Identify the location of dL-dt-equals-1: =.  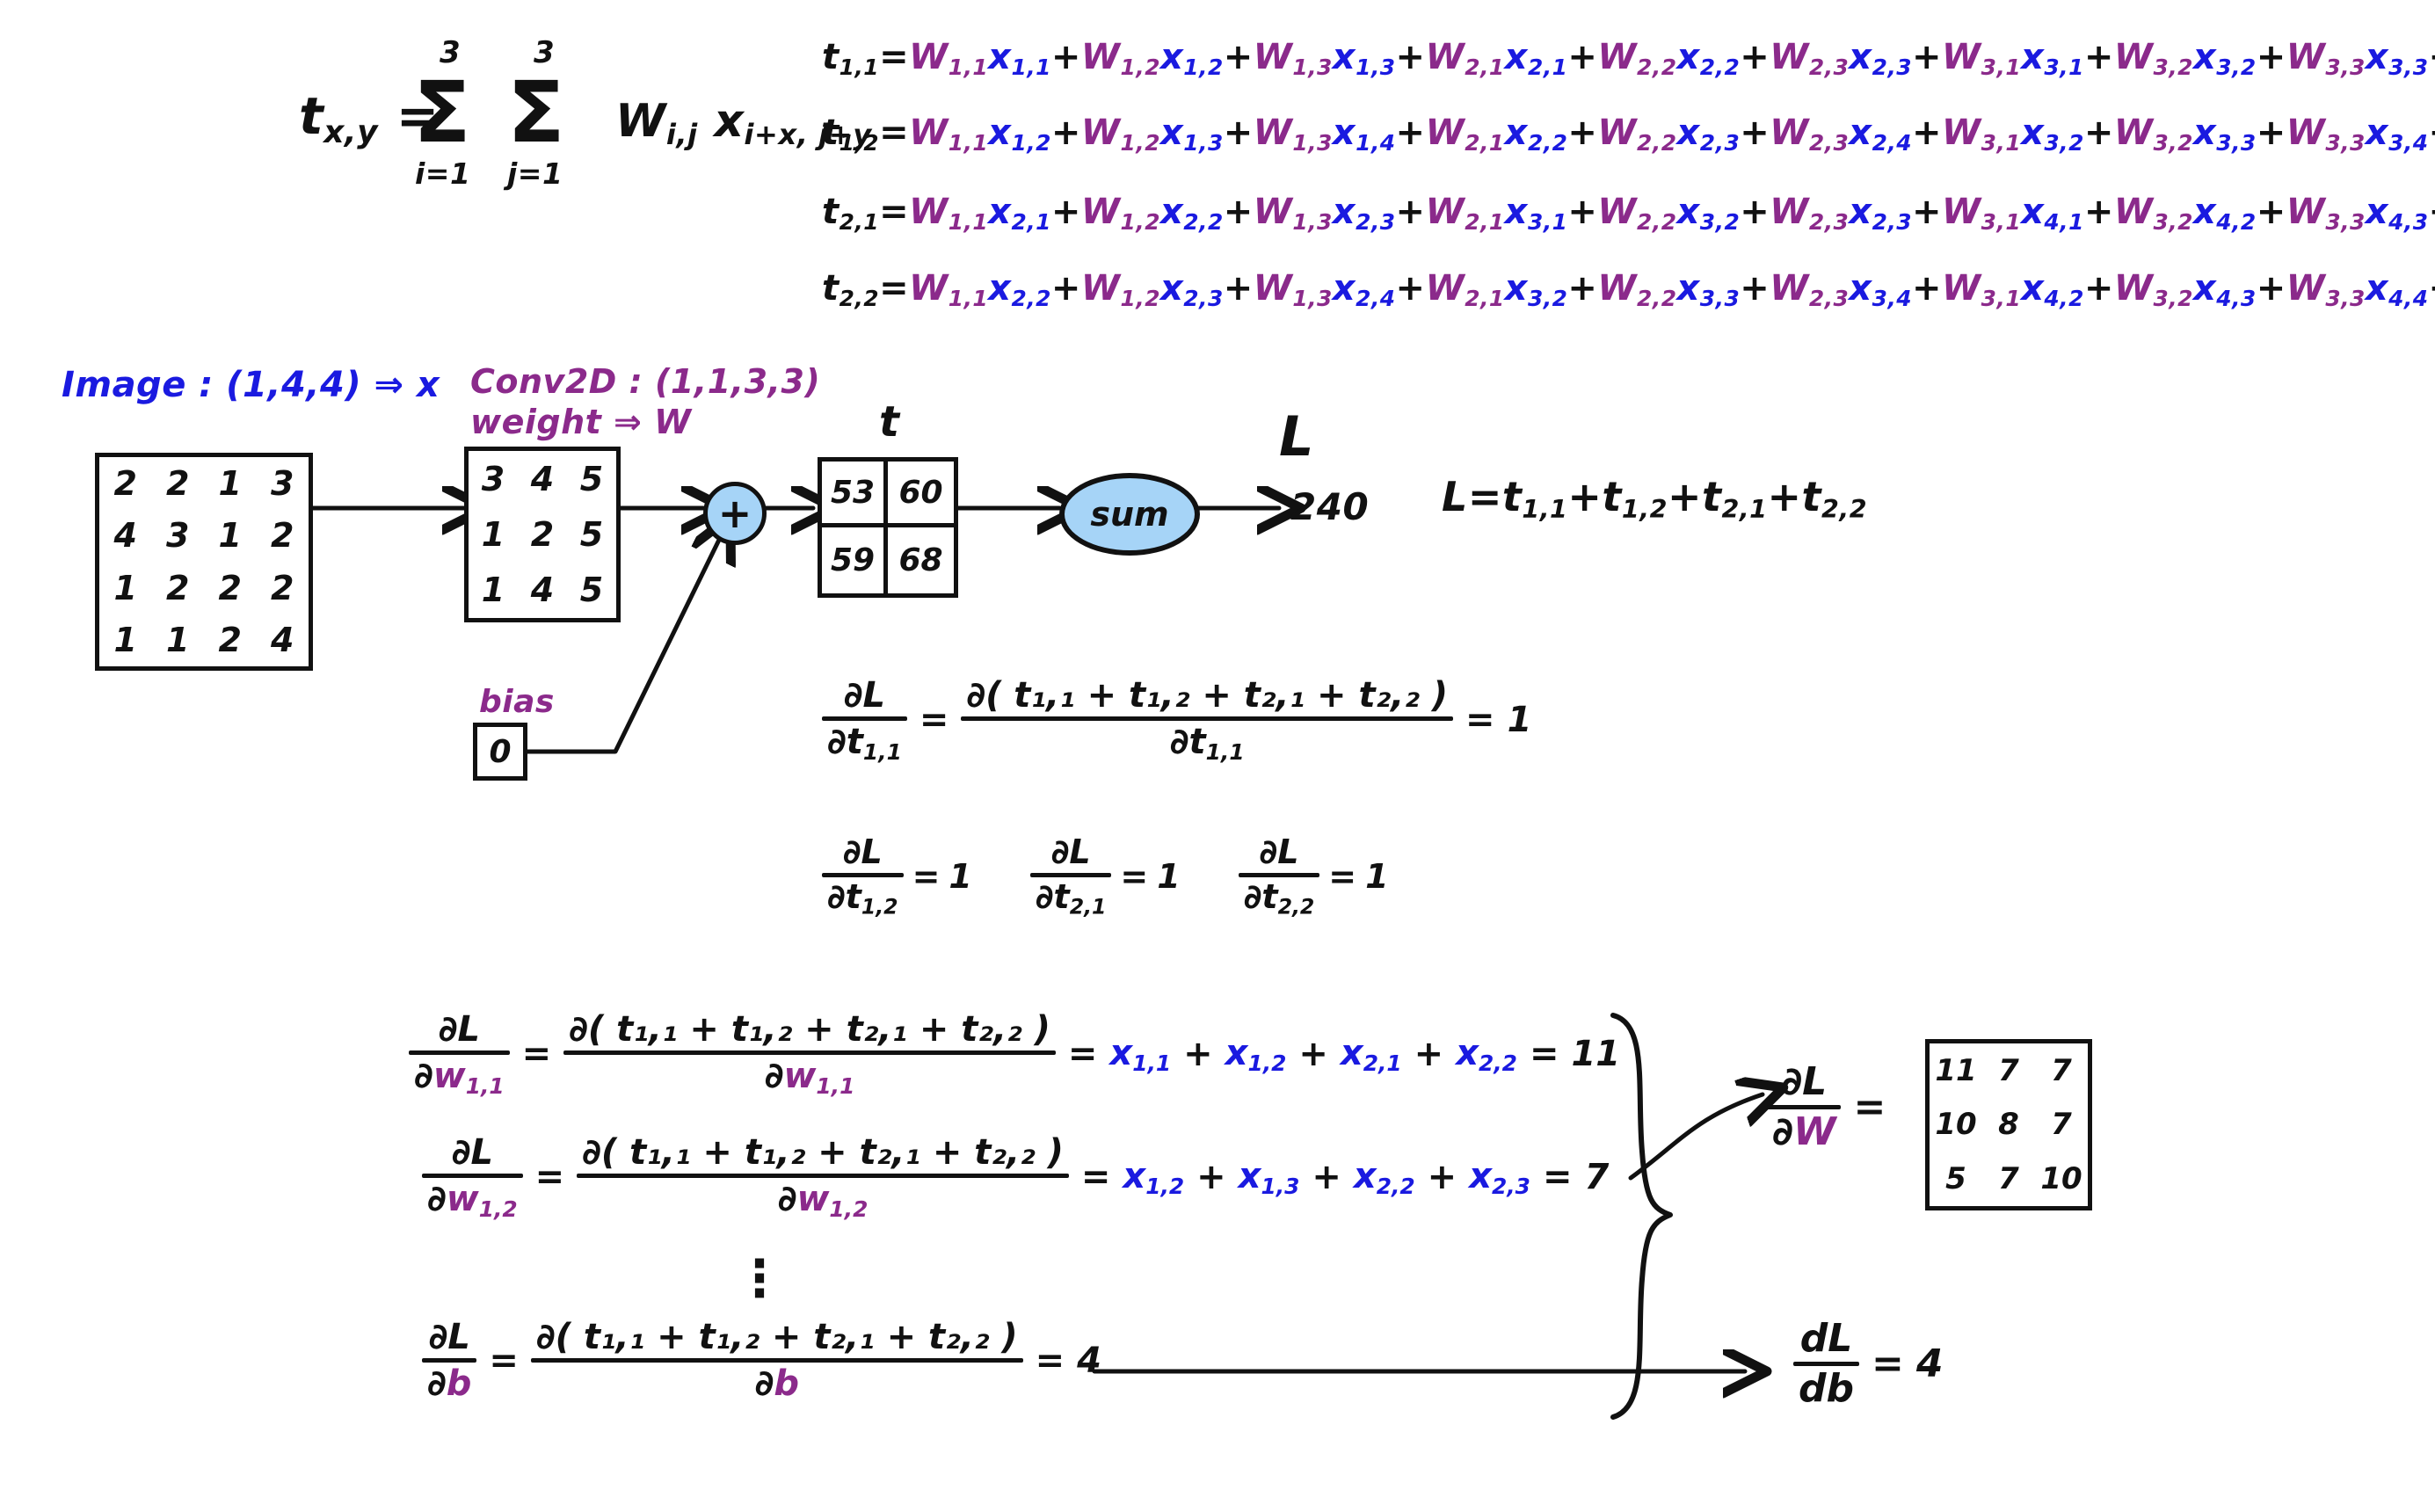
(934, 721).